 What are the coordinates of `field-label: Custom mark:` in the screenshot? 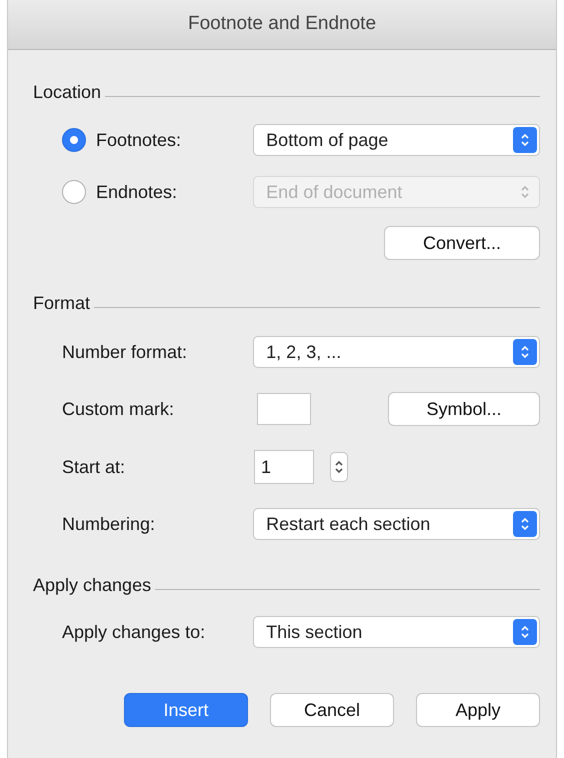 It's located at (118, 408).